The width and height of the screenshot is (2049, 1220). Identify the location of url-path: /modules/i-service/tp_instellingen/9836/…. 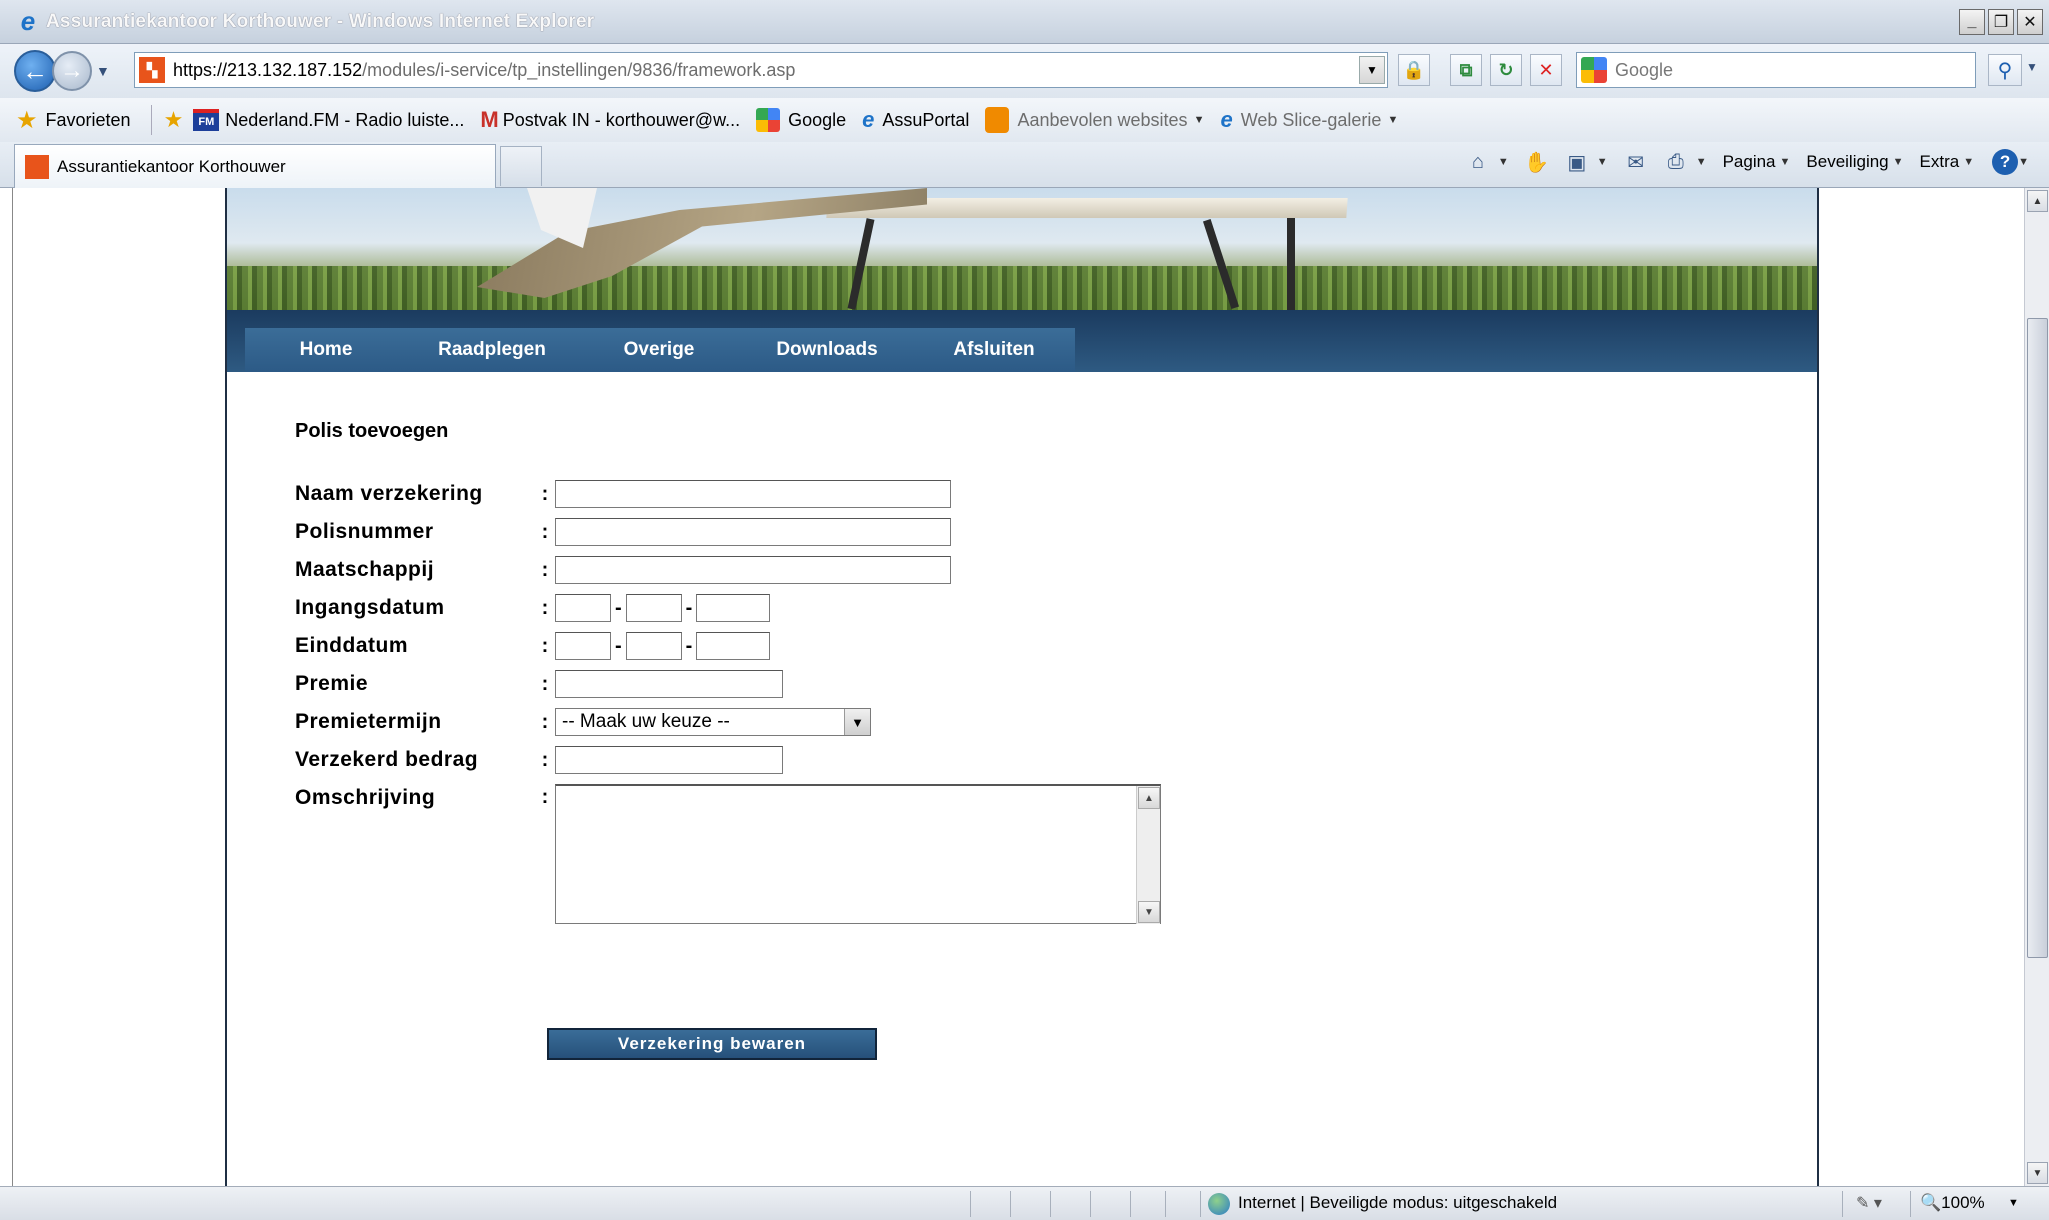
(579, 69).